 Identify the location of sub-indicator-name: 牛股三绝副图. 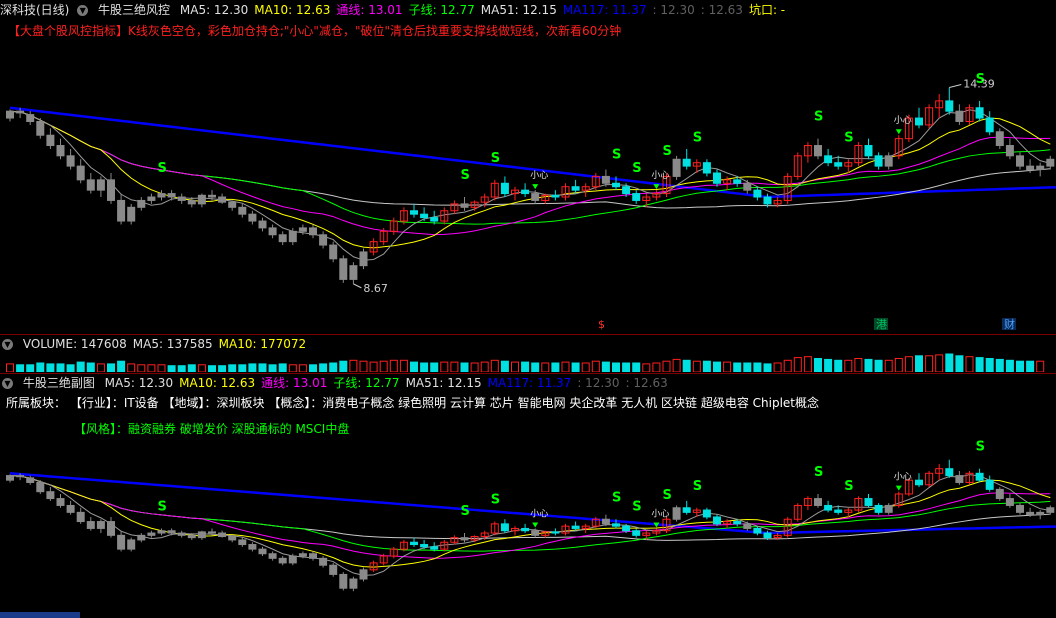
(59, 383).